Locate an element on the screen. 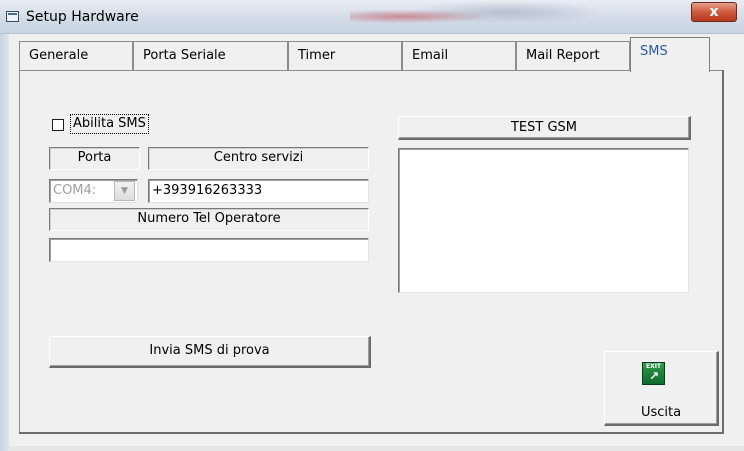 The height and width of the screenshot is (451, 744). tab-mail-report: Mail Report is located at coordinates (573, 56).